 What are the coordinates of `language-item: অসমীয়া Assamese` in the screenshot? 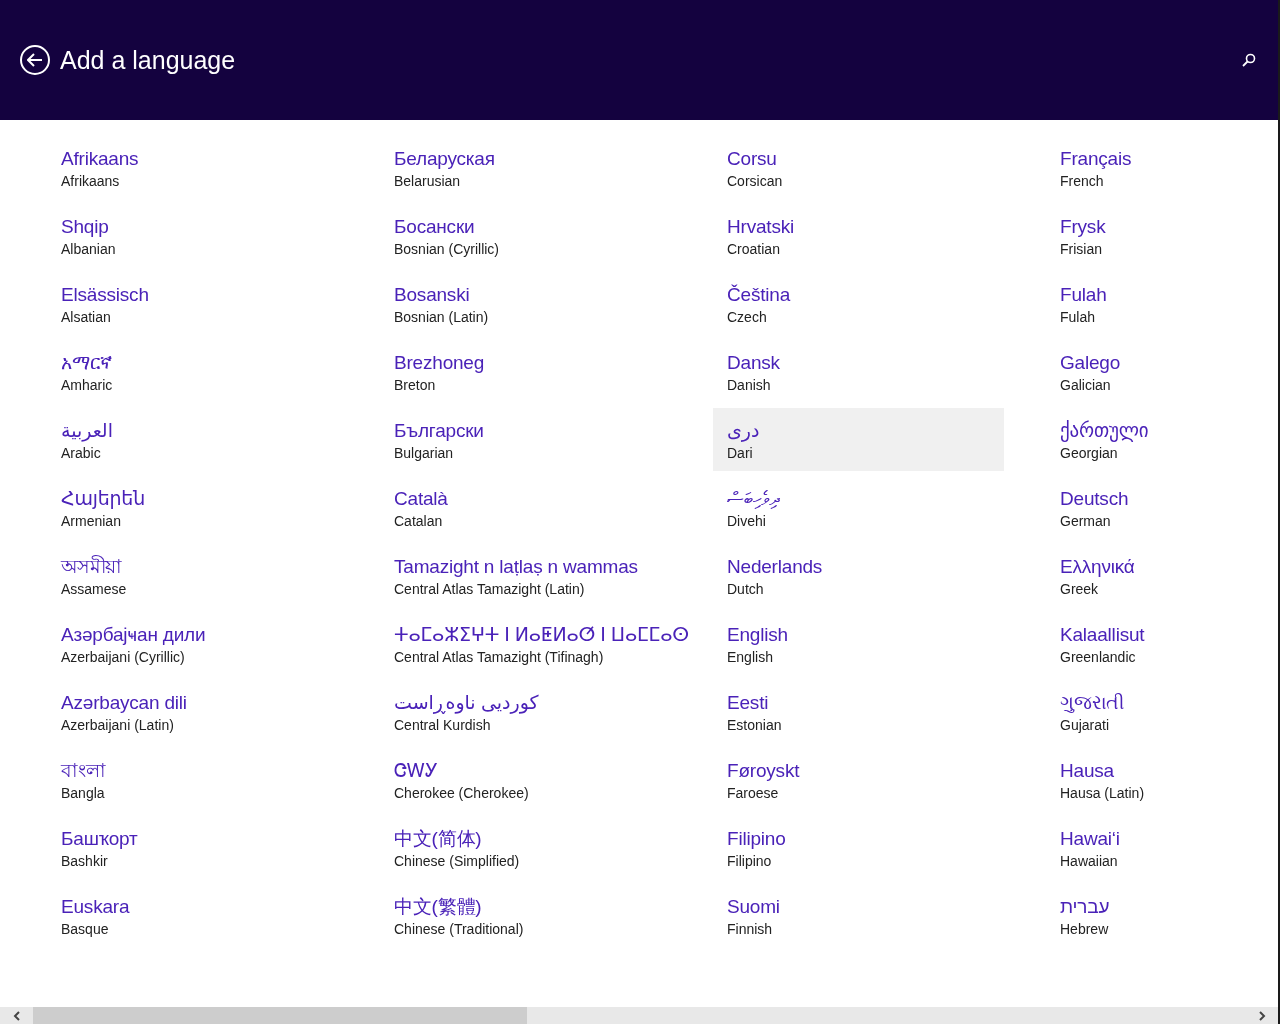 It's located at (192, 575).